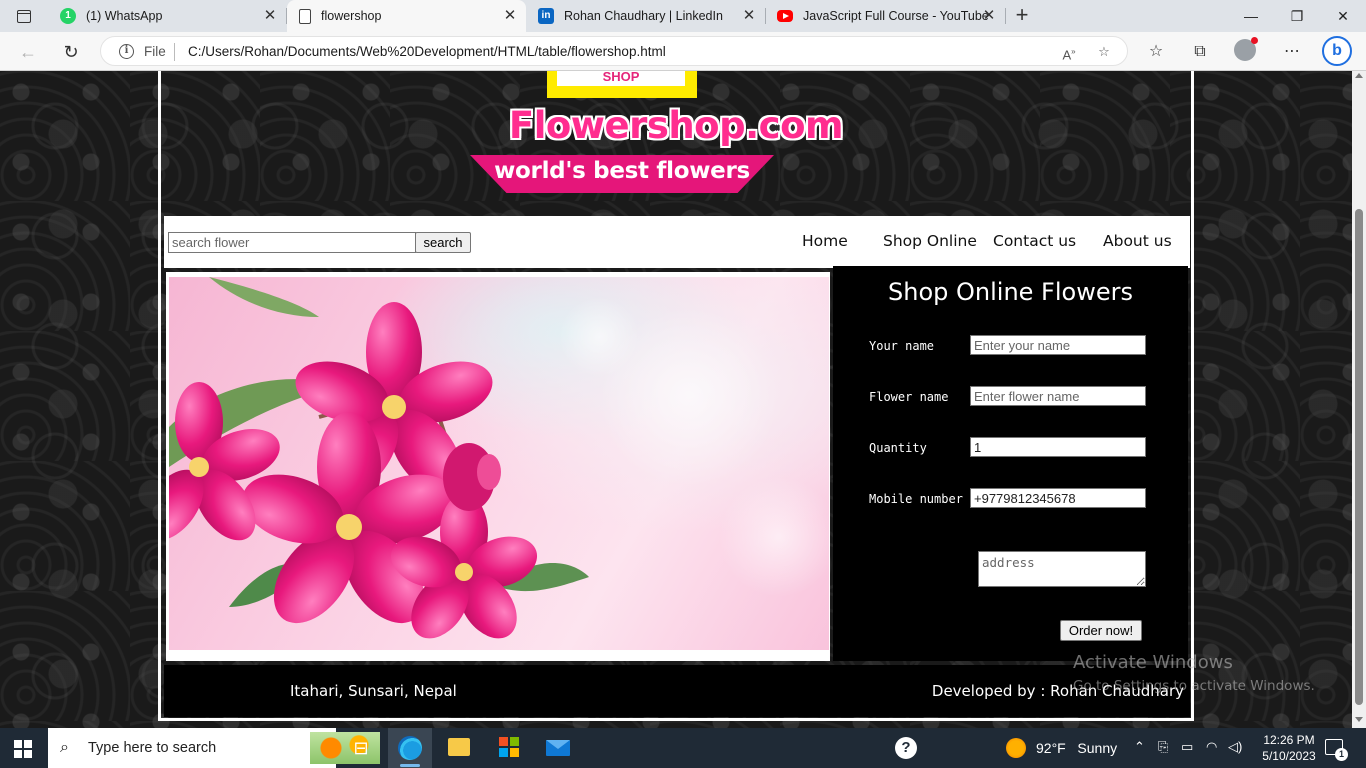 Image resolution: width=1366 pixels, height=768 pixels. I want to click on add-favorite-icon: ☆, so click(1104, 52).